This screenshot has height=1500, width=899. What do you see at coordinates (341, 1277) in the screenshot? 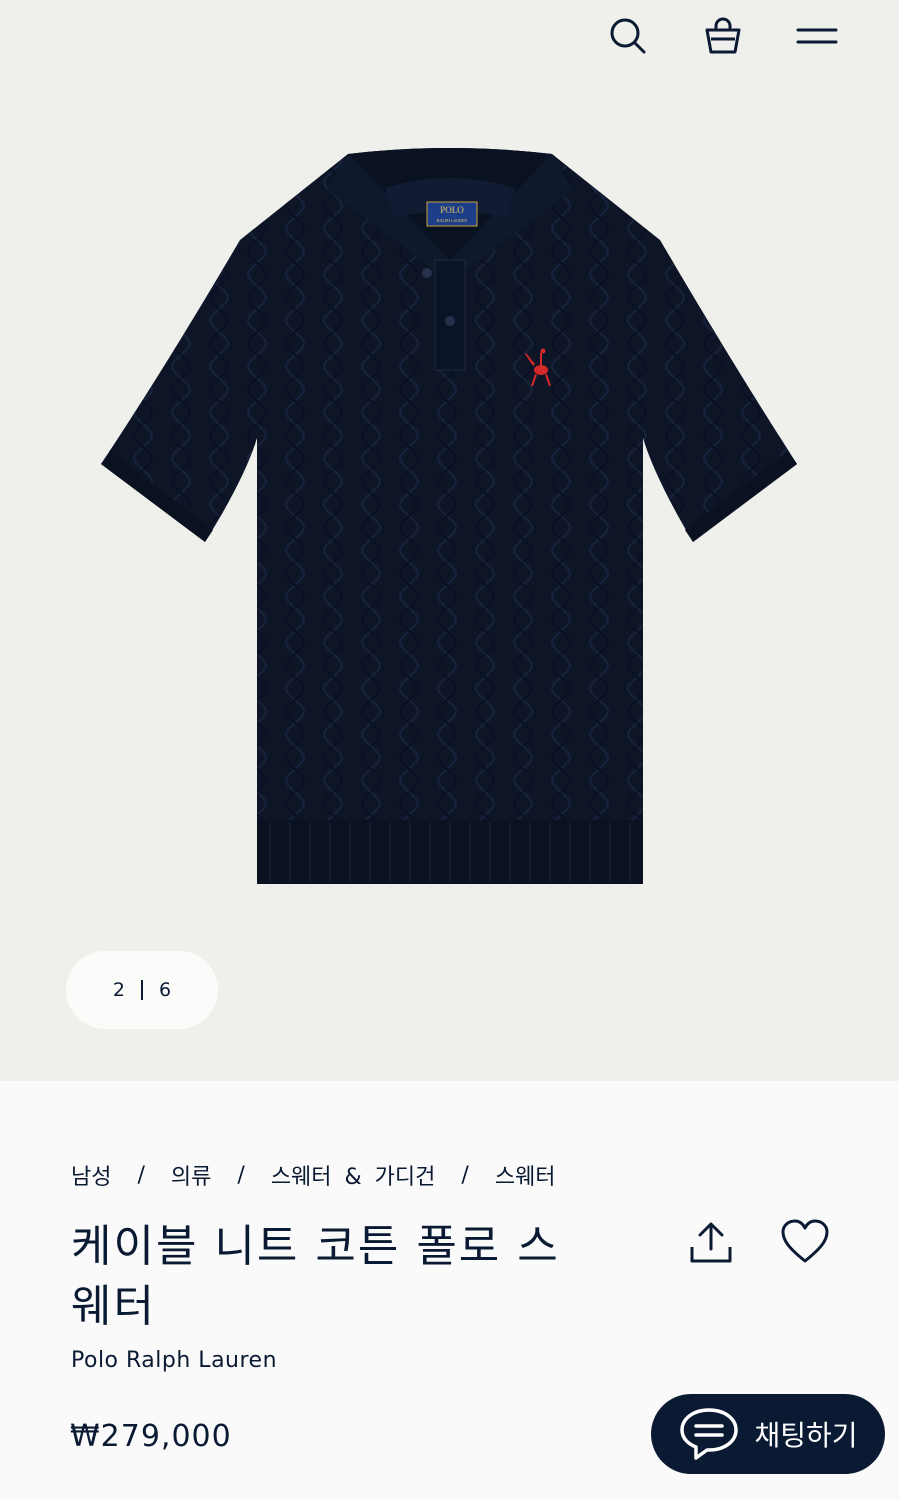
I see `product-title: 케이블 니트 코튼 폴로 스 웨터` at bounding box center [341, 1277].